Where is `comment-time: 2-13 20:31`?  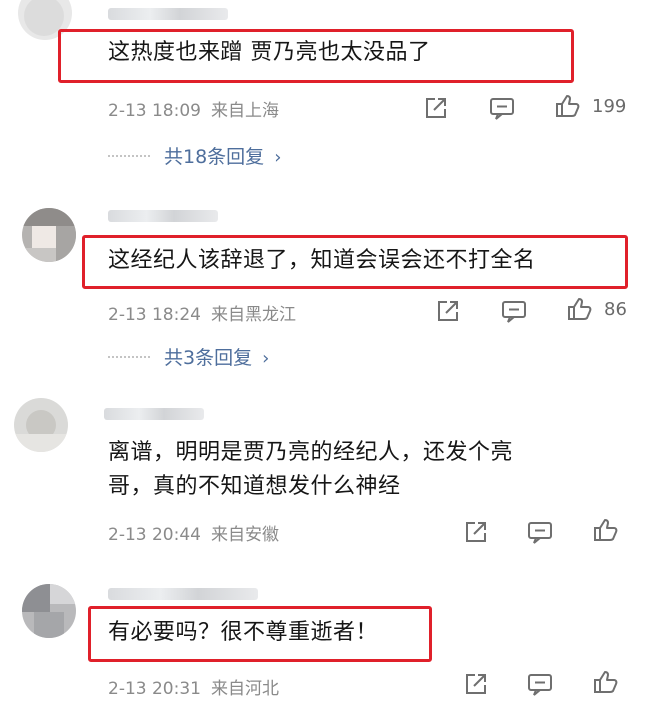
comment-time: 2-13 20:31 is located at coordinates (154, 689).